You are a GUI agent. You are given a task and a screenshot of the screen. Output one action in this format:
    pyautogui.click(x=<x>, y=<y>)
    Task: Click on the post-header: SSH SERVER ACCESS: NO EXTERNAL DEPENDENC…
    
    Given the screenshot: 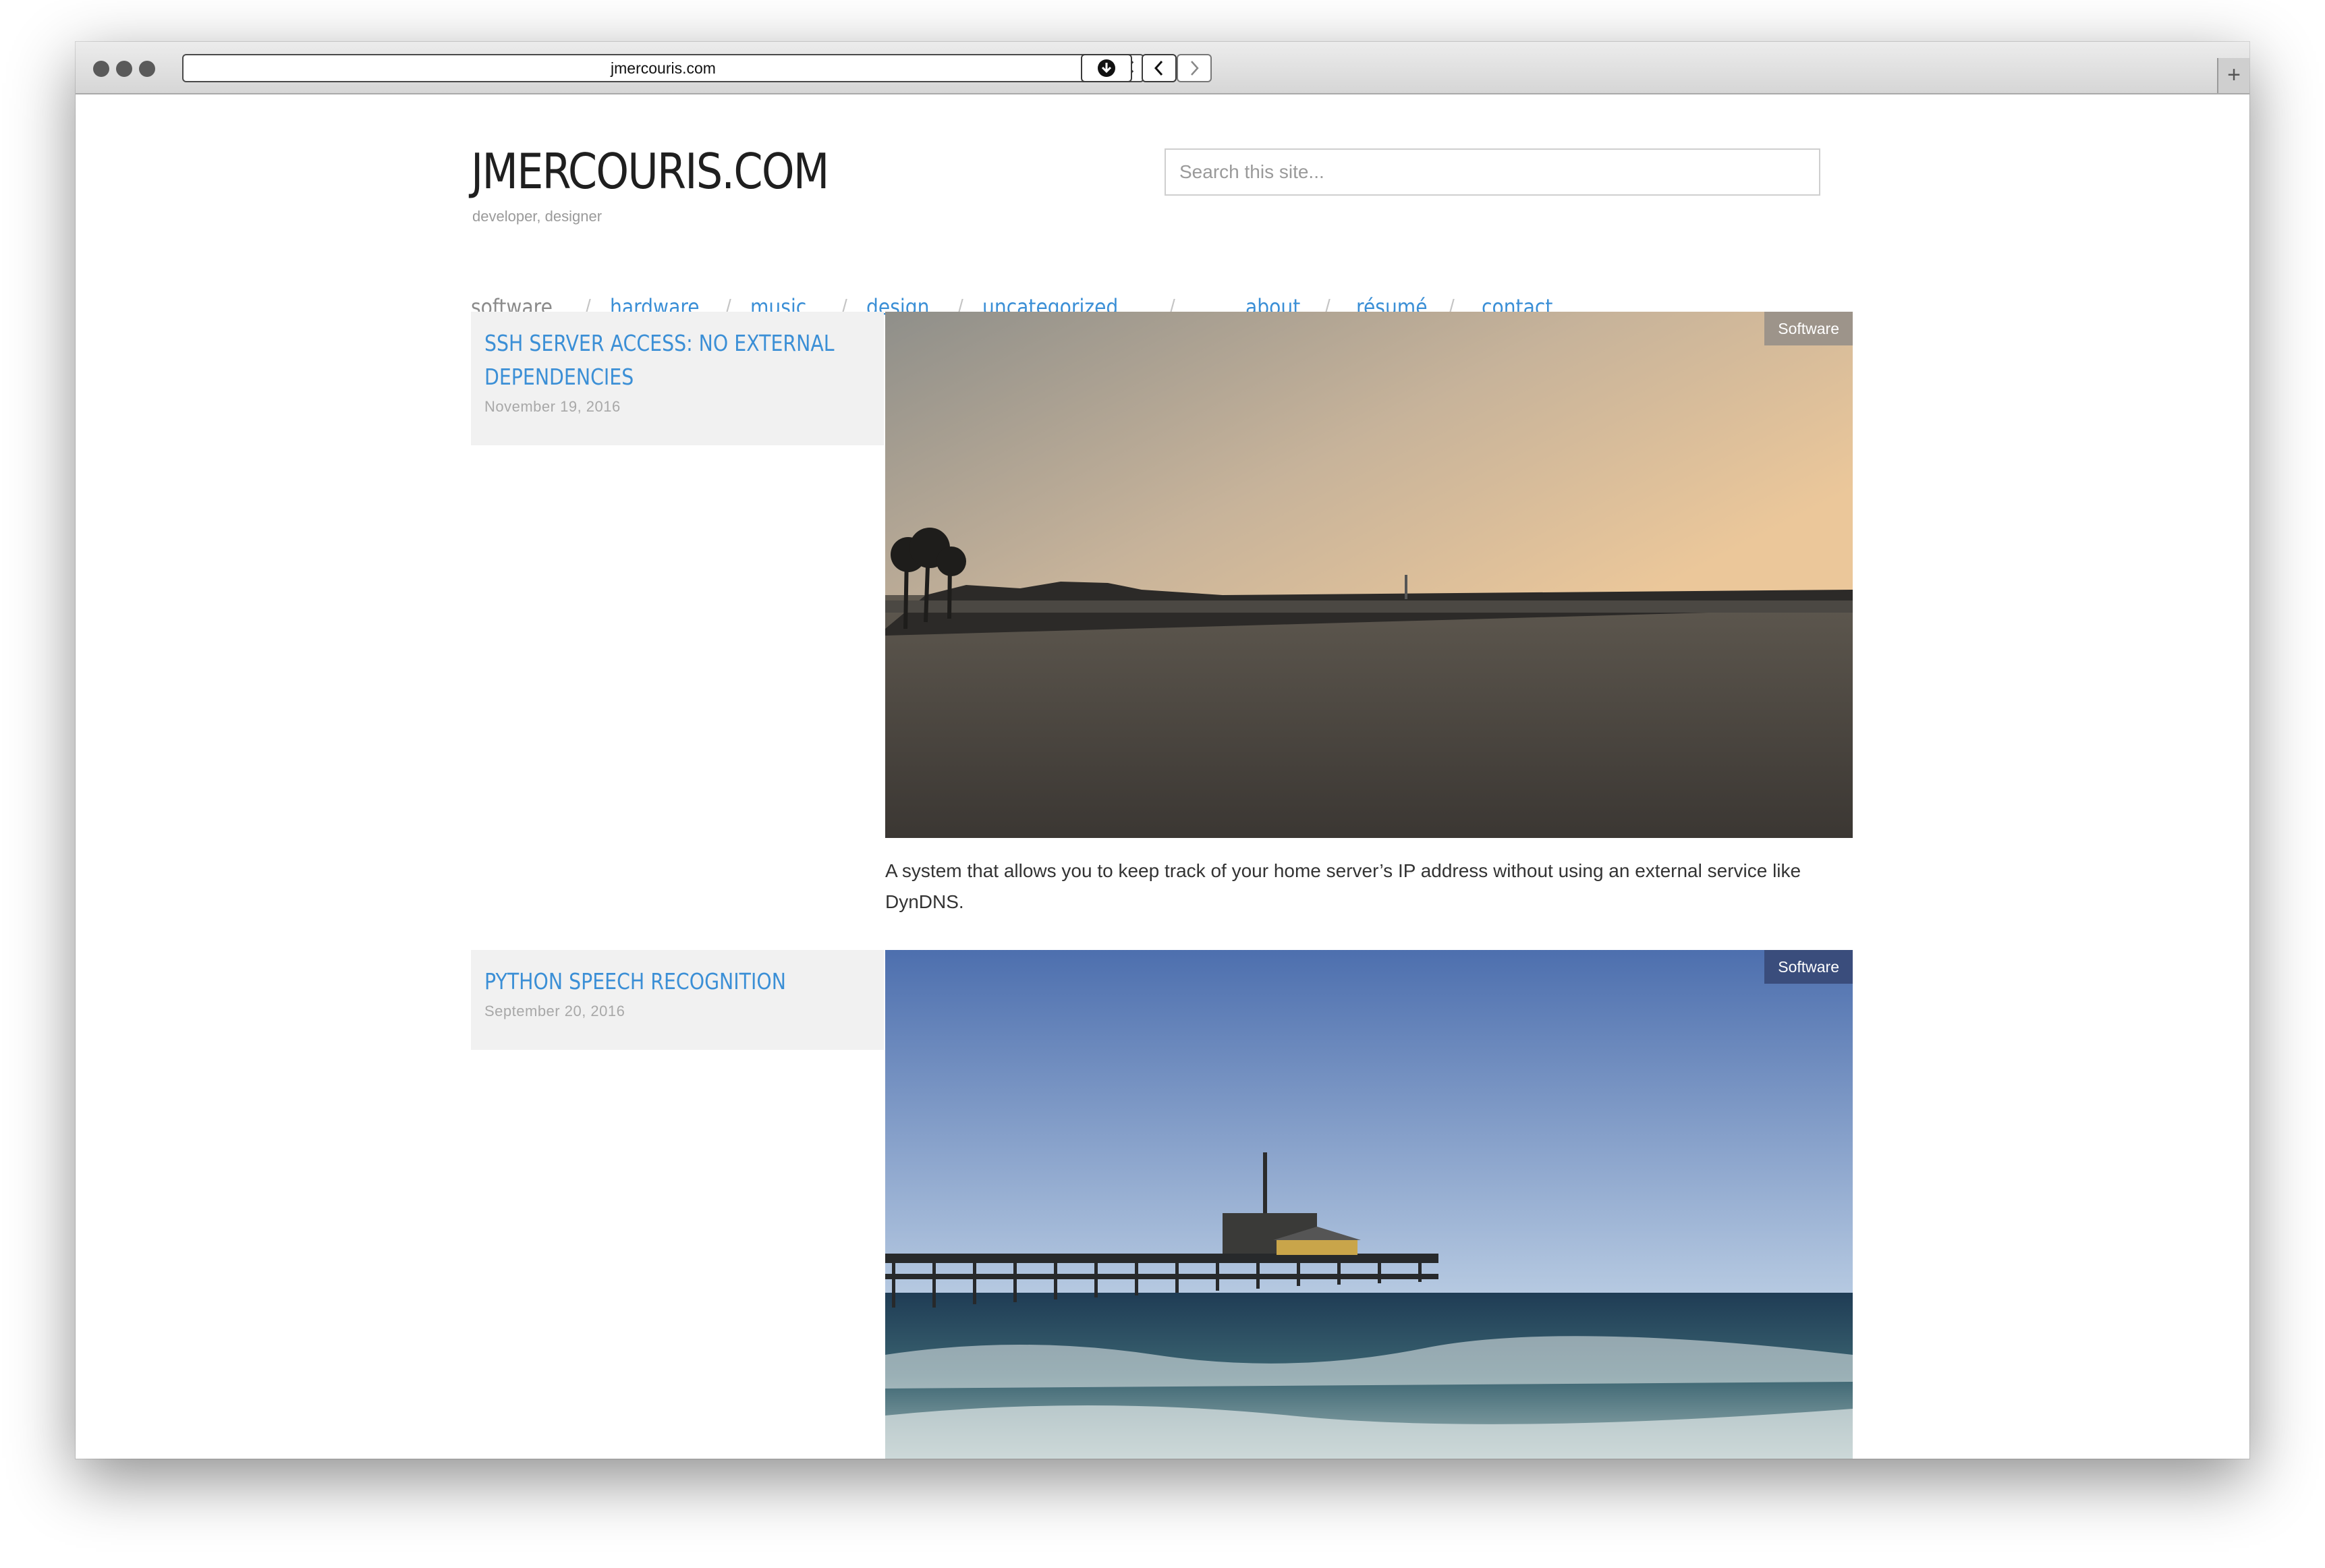 What is the action you would take?
    pyautogui.click(x=677, y=378)
    